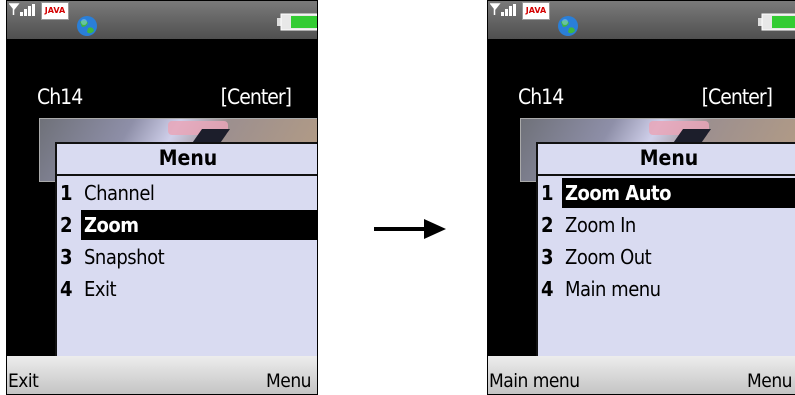 This screenshot has height=395, width=795. I want to click on menu-item-label: Main menu, so click(613, 289).